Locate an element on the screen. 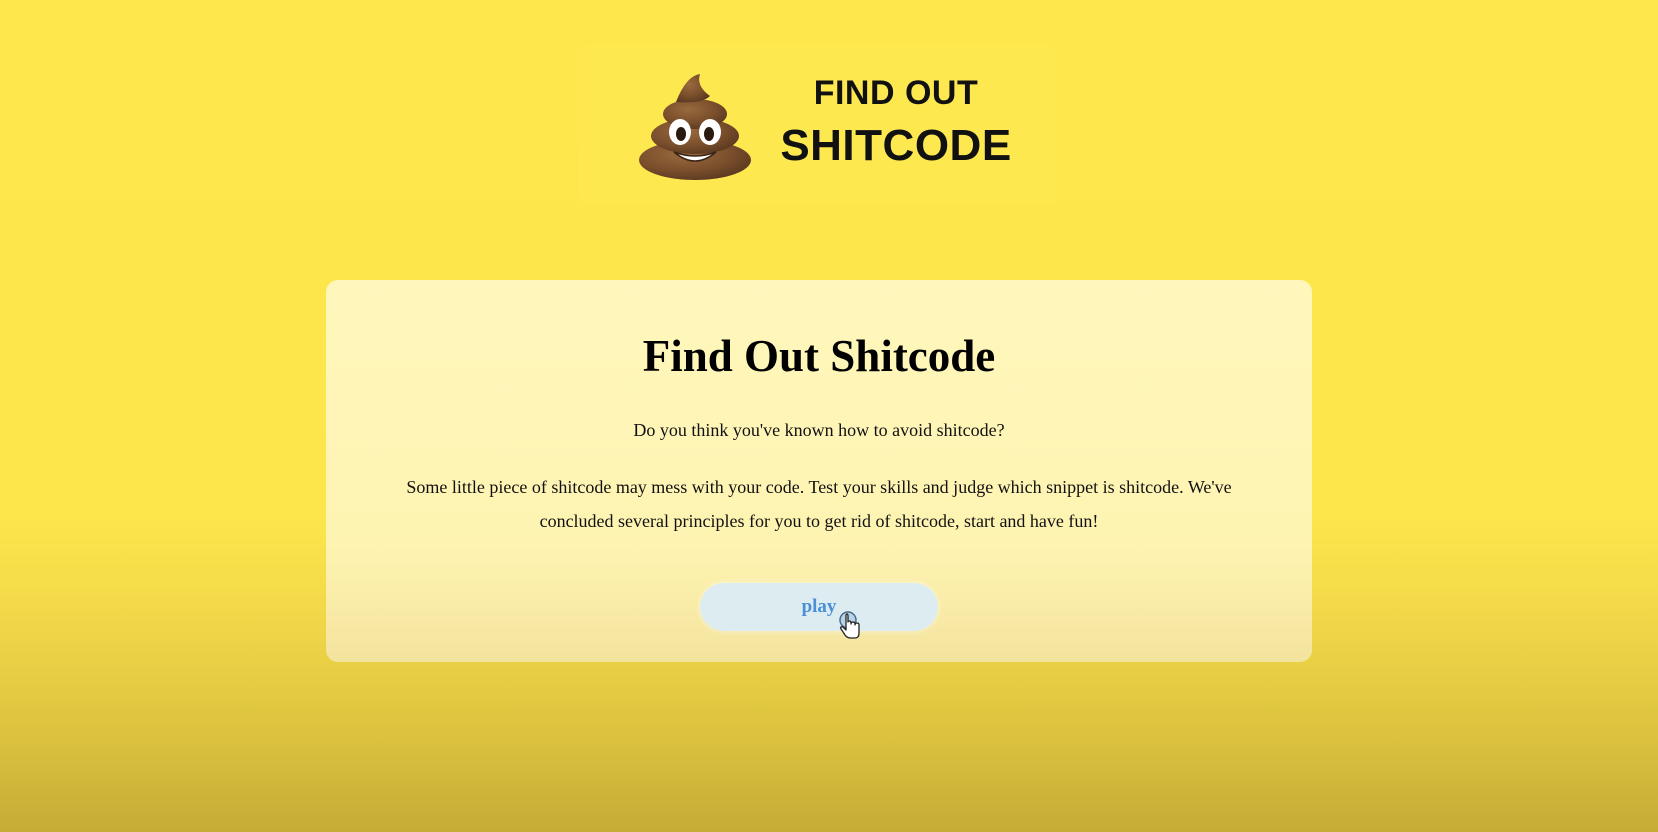 The width and height of the screenshot is (1658, 832). play-button: play is located at coordinates (819, 607).